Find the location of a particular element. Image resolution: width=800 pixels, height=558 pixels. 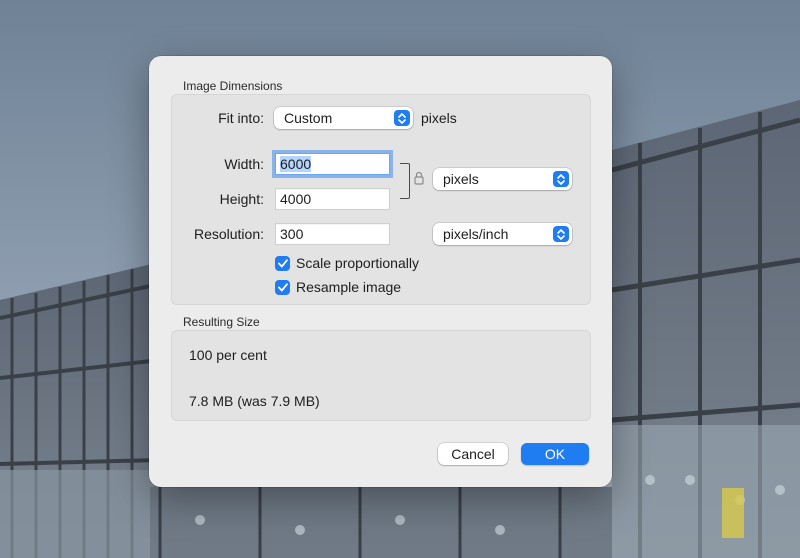

proportion-link-bracket is located at coordinates (405, 181).